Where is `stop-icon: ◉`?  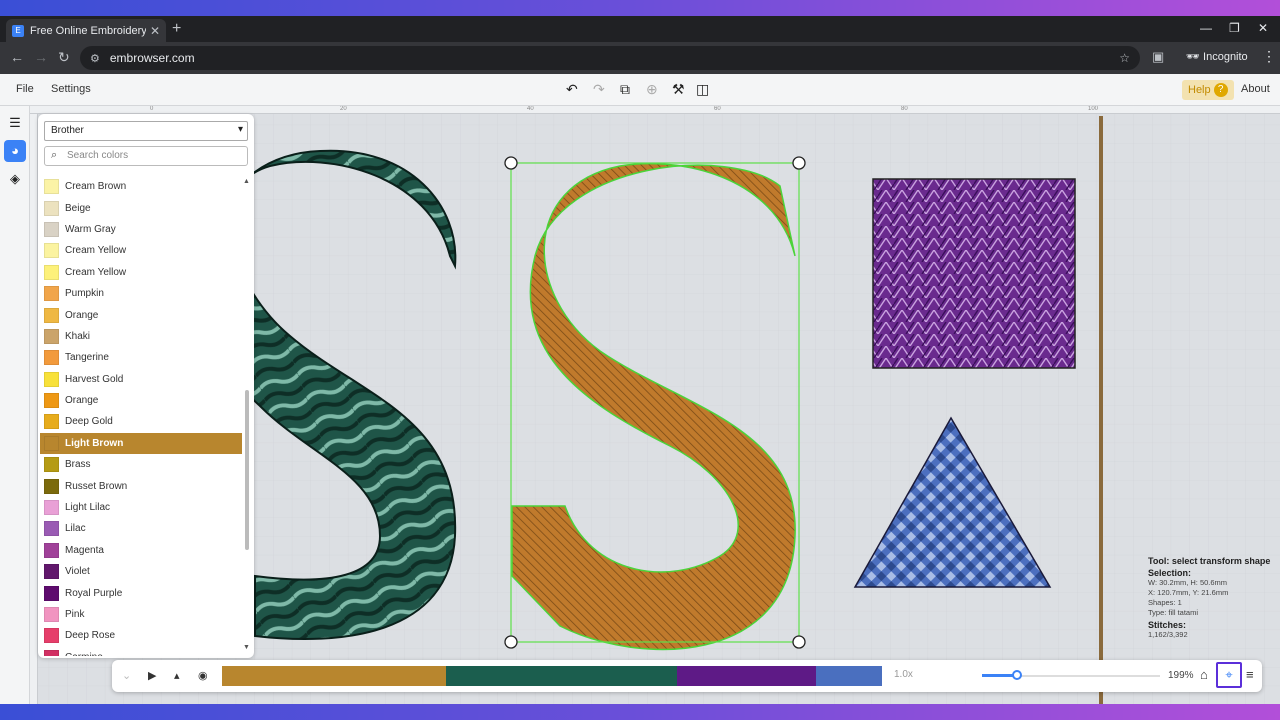
stop-icon: ◉ is located at coordinates (203, 675).